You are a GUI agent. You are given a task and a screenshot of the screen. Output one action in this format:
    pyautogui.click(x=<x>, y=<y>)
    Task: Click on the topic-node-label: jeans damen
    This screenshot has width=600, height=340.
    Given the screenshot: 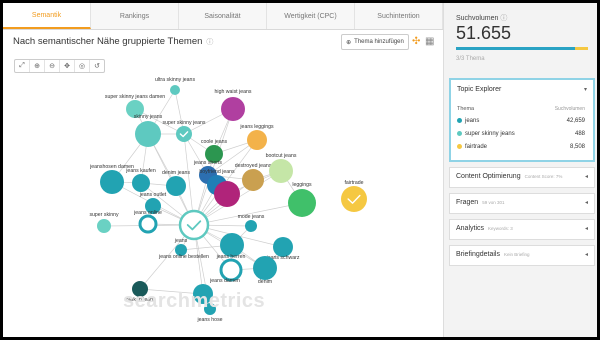 What is the action you would take?
    pyautogui.click(x=224, y=281)
    